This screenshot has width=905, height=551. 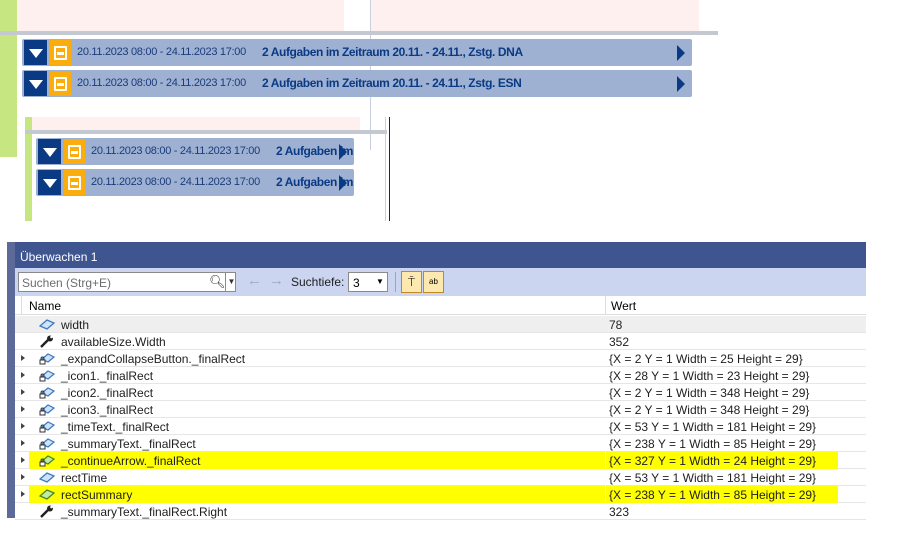 I want to click on watch-row: width 78, so click(x=440, y=324).